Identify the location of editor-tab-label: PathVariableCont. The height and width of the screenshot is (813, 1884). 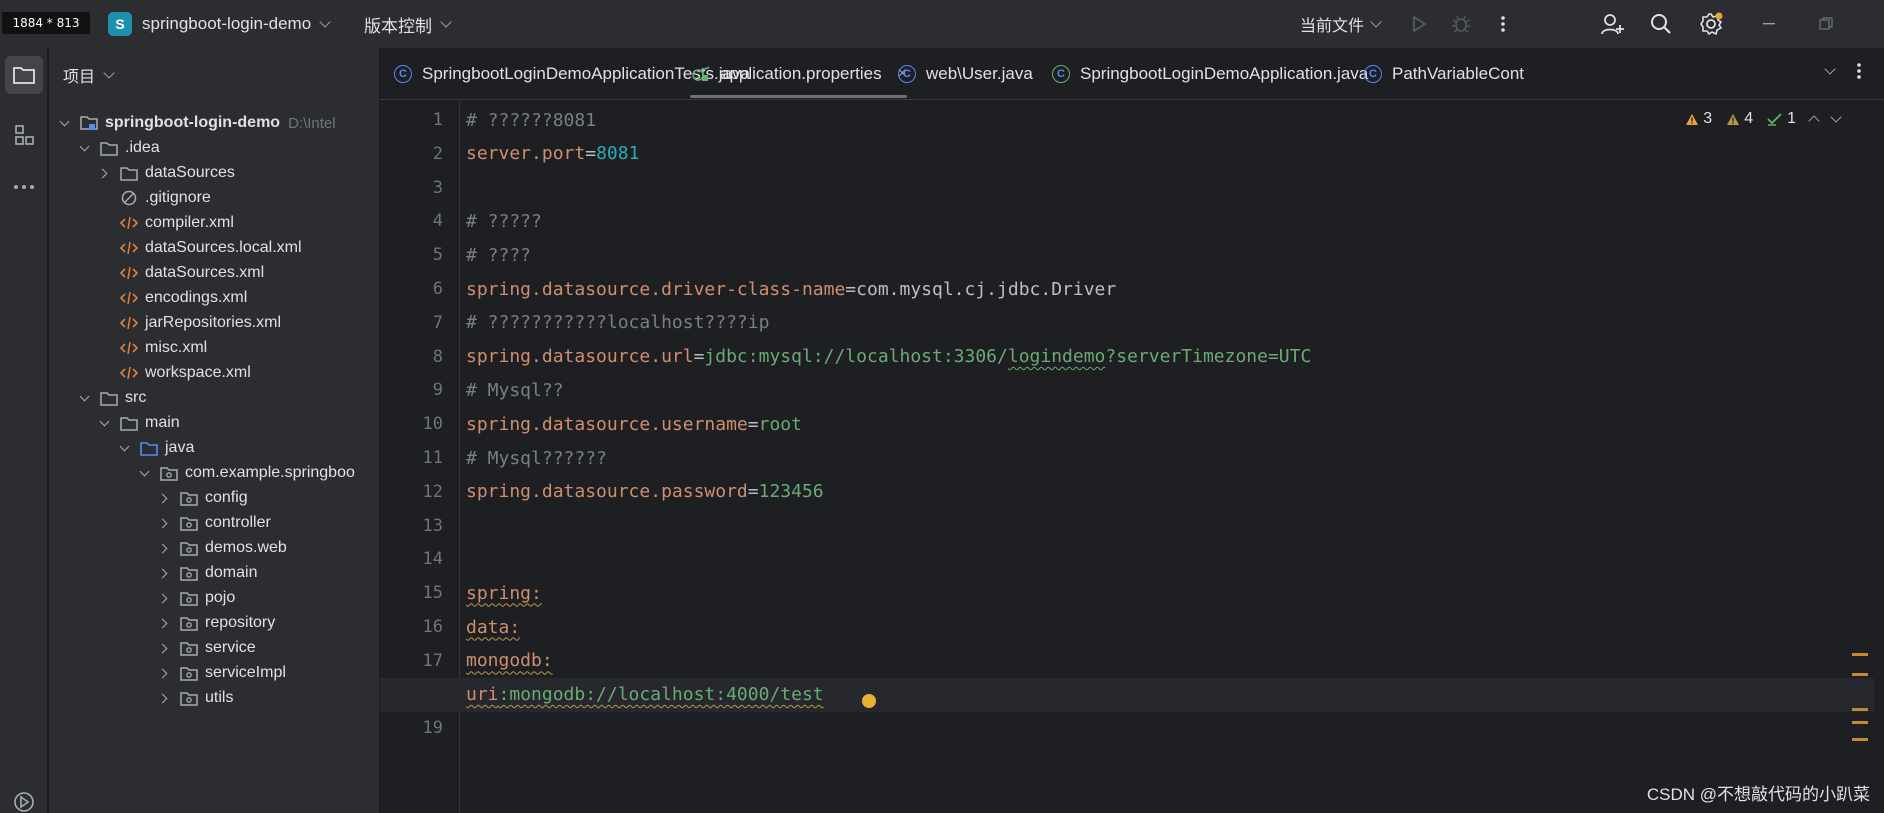
(1458, 73).